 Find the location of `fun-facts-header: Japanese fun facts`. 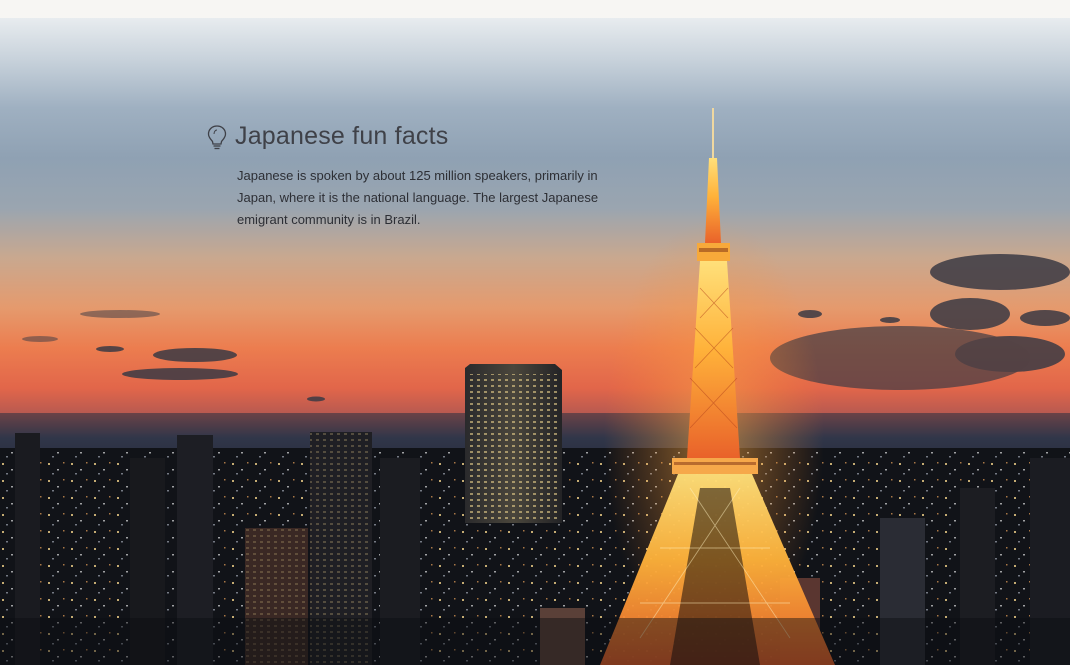

fun-facts-header: Japanese fun facts is located at coordinates (425, 136).